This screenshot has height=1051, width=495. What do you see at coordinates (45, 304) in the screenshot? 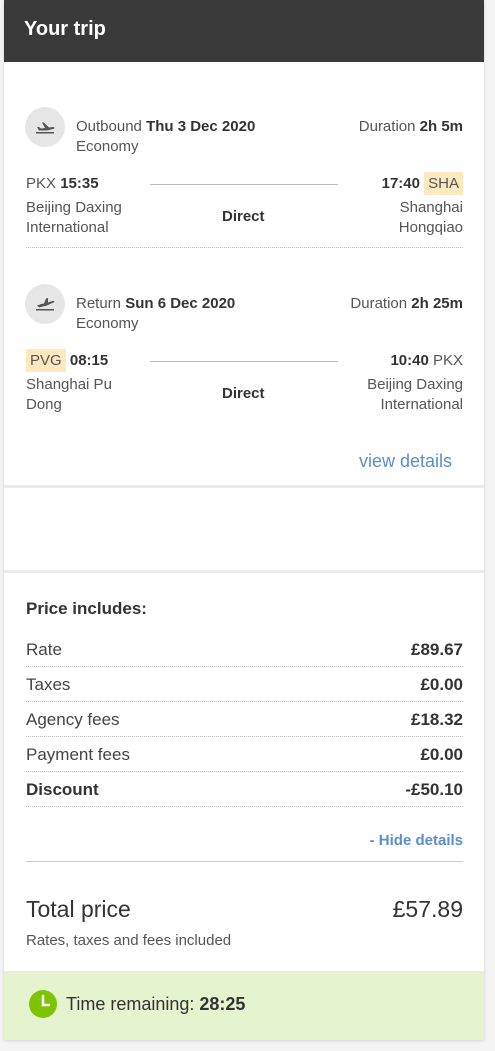
I see `plane-landing-icon` at bounding box center [45, 304].